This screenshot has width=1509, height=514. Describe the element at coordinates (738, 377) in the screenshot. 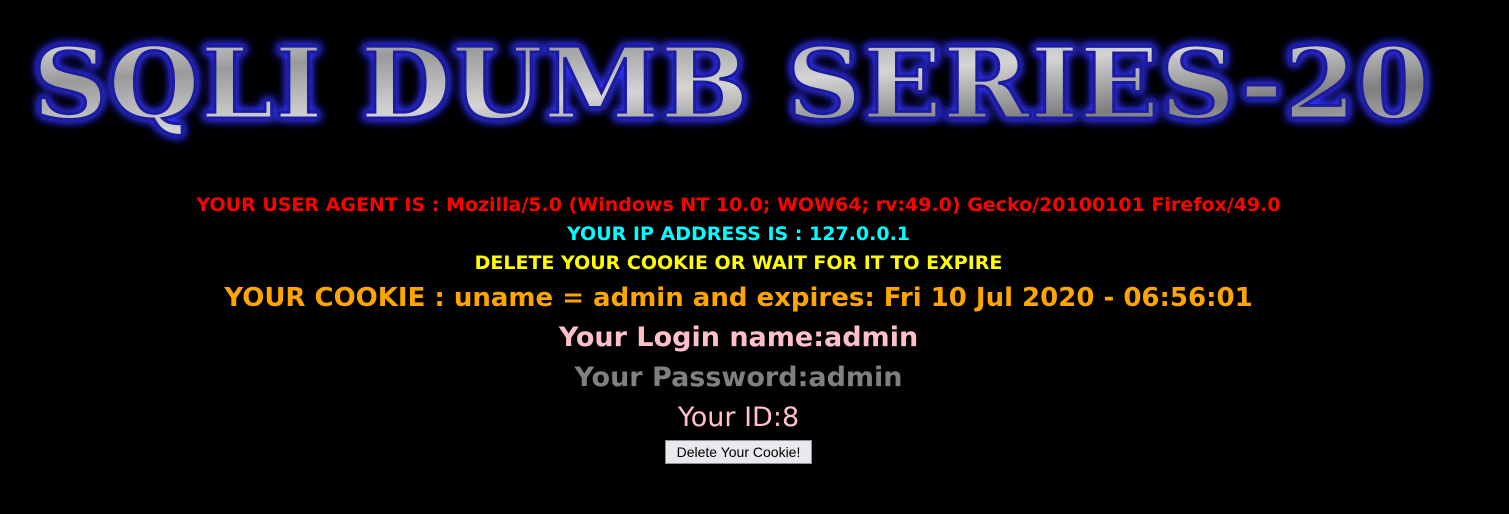

I see `password-text: Your Password:admin` at that location.